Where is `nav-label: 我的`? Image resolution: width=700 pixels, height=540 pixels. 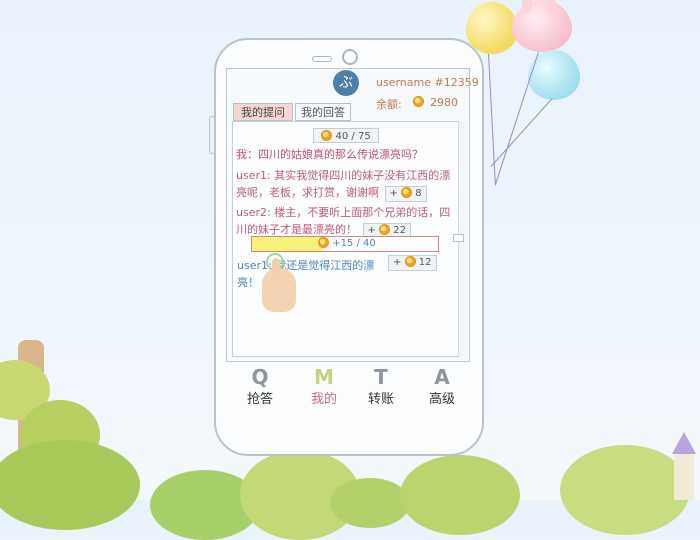 nav-label: 我的 is located at coordinates (323, 399).